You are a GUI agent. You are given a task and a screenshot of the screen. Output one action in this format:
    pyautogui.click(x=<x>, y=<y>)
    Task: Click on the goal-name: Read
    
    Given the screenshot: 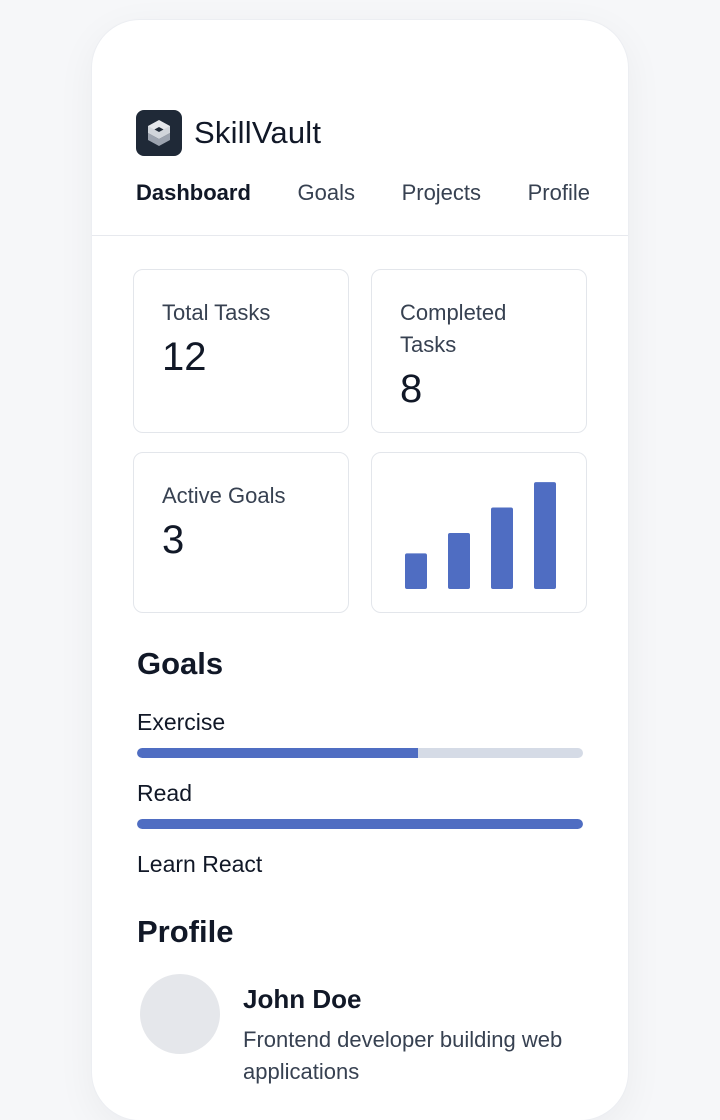 What is the action you would take?
    pyautogui.click(x=164, y=793)
    